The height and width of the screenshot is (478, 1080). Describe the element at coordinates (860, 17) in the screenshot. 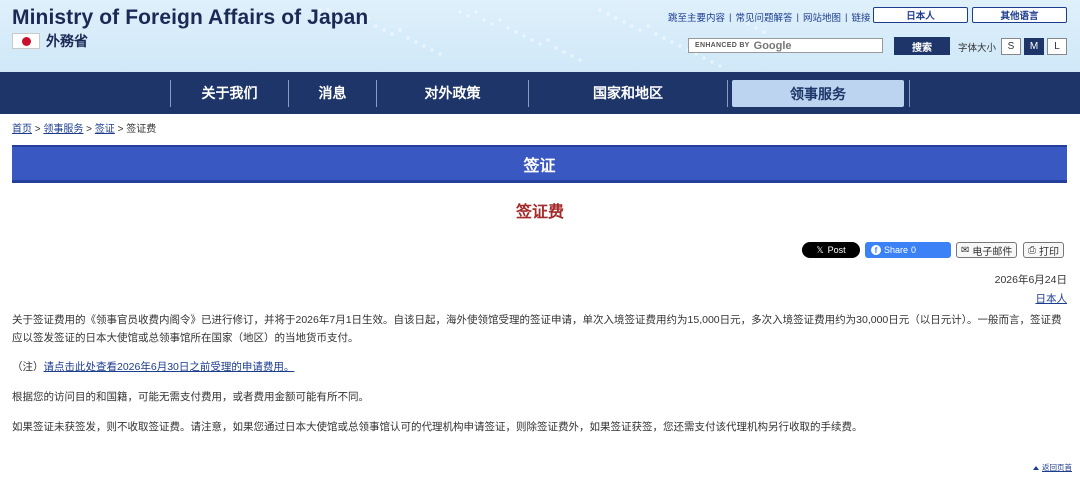

I see `links-link: 链接` at that location.